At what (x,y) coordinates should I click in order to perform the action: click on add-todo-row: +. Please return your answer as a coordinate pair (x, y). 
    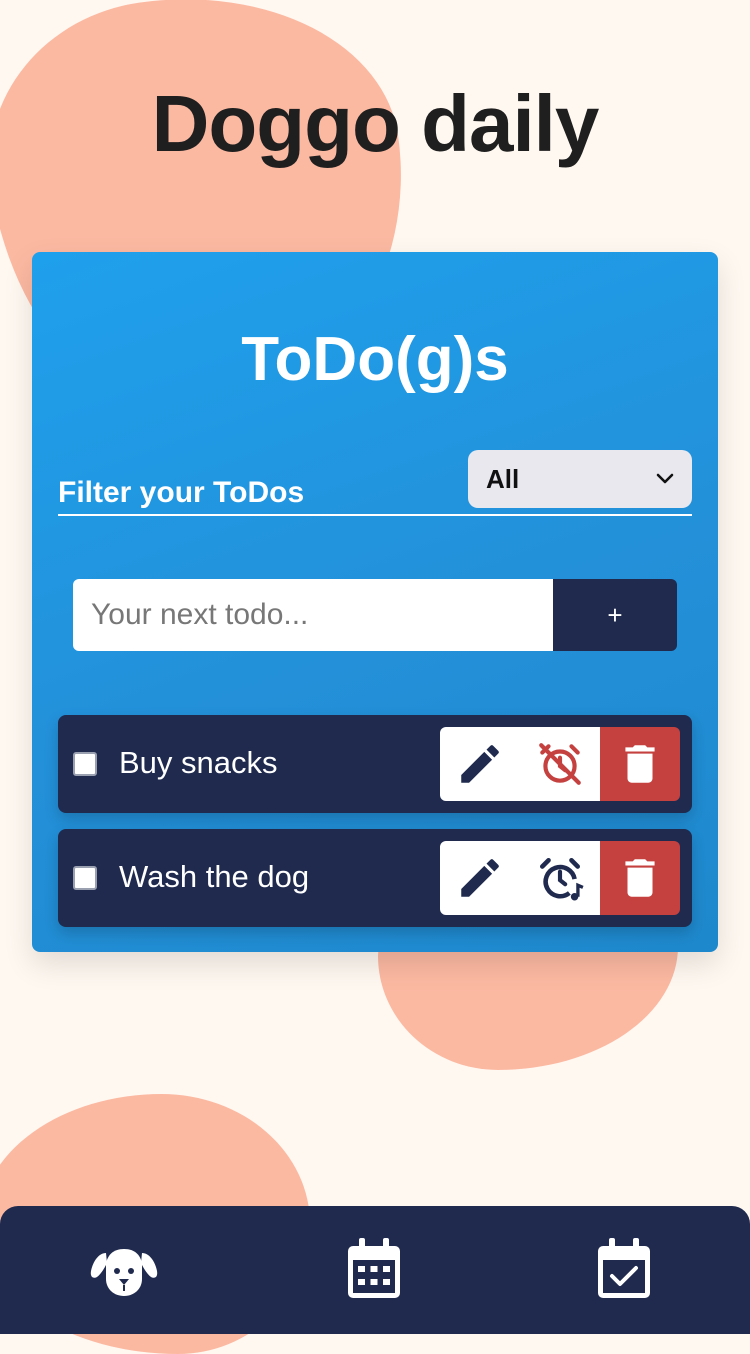
    Looking at the image, I should click on (375, 615).